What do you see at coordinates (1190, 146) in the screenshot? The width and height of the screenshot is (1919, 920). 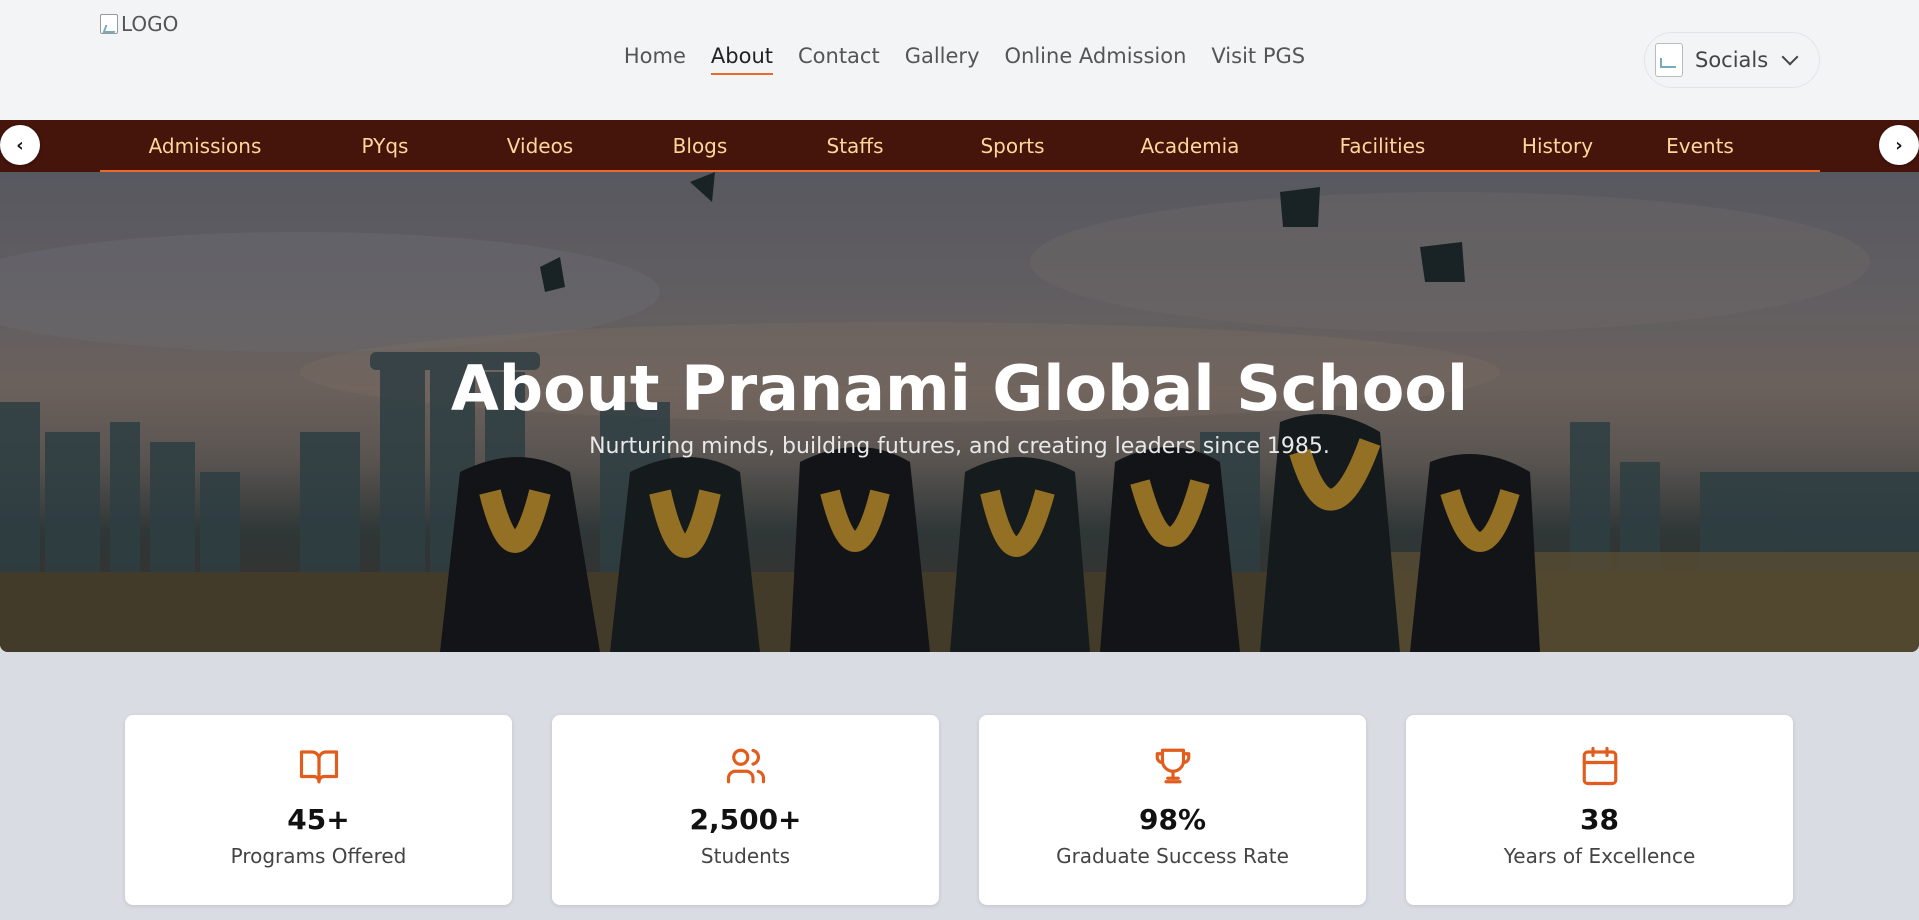 I see `subnav-item-academia: Academia` at bounding box center [1190, 146].